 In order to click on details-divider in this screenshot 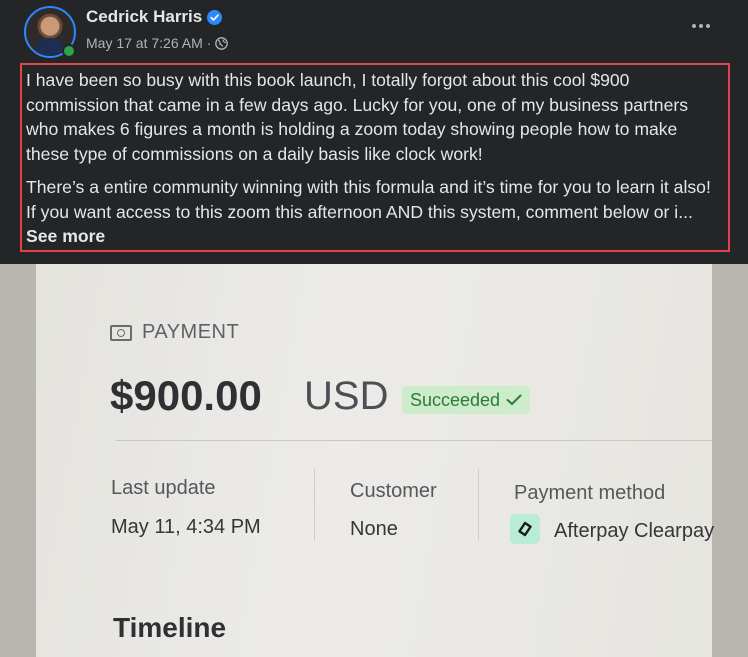, I will do `click(414, 440)`.